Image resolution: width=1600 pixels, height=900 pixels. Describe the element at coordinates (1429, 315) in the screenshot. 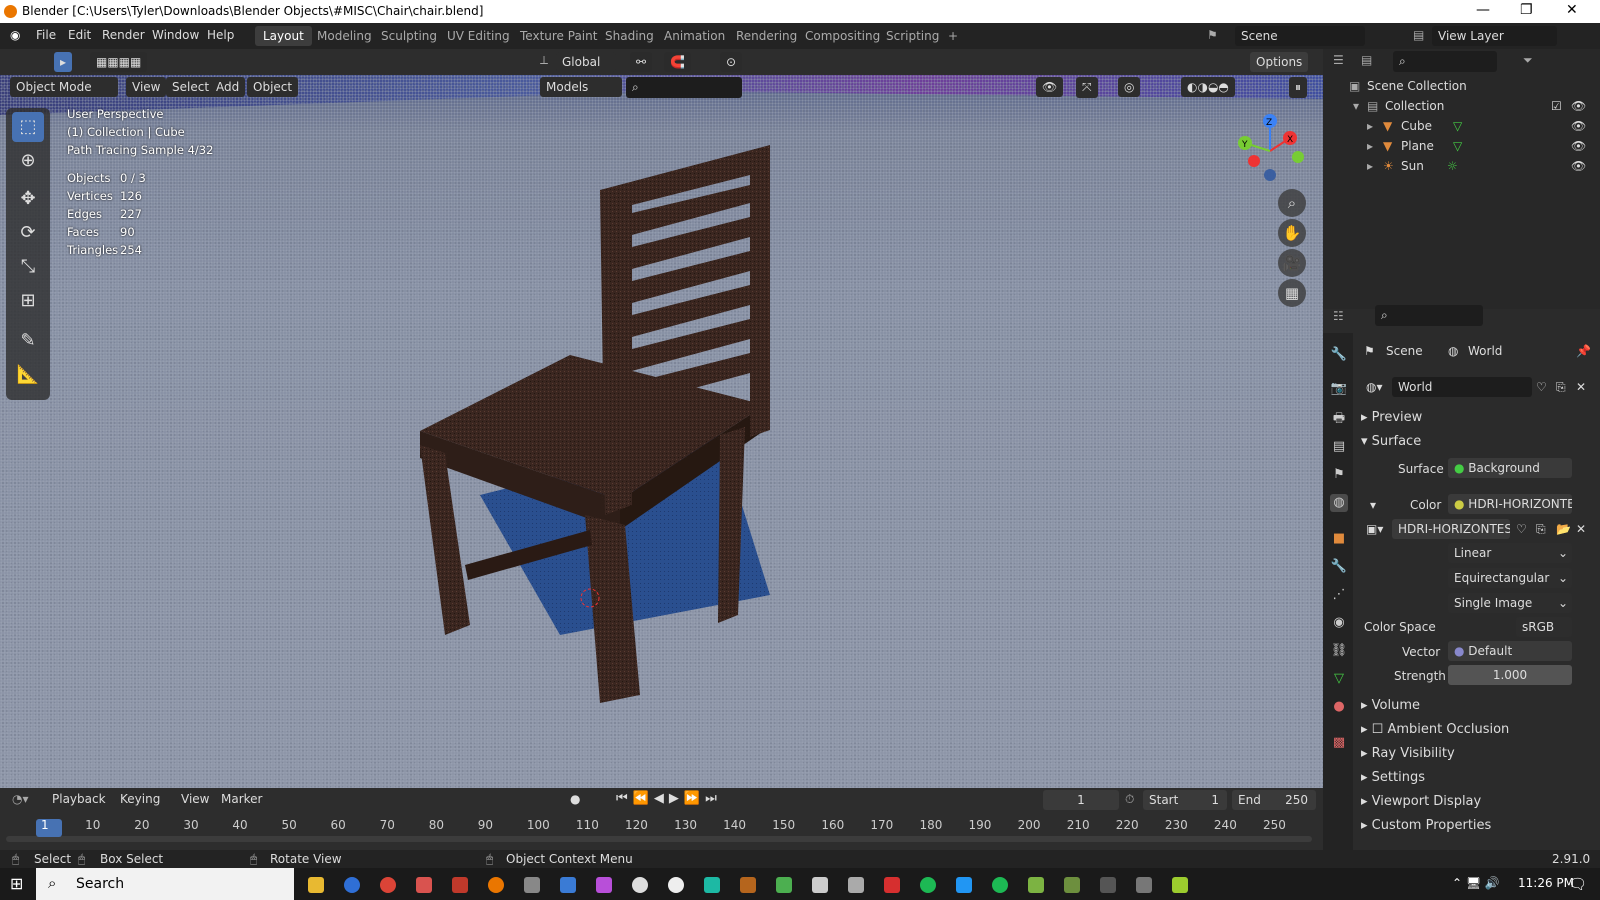

I see `properties-search-input: ⌕` at that location.